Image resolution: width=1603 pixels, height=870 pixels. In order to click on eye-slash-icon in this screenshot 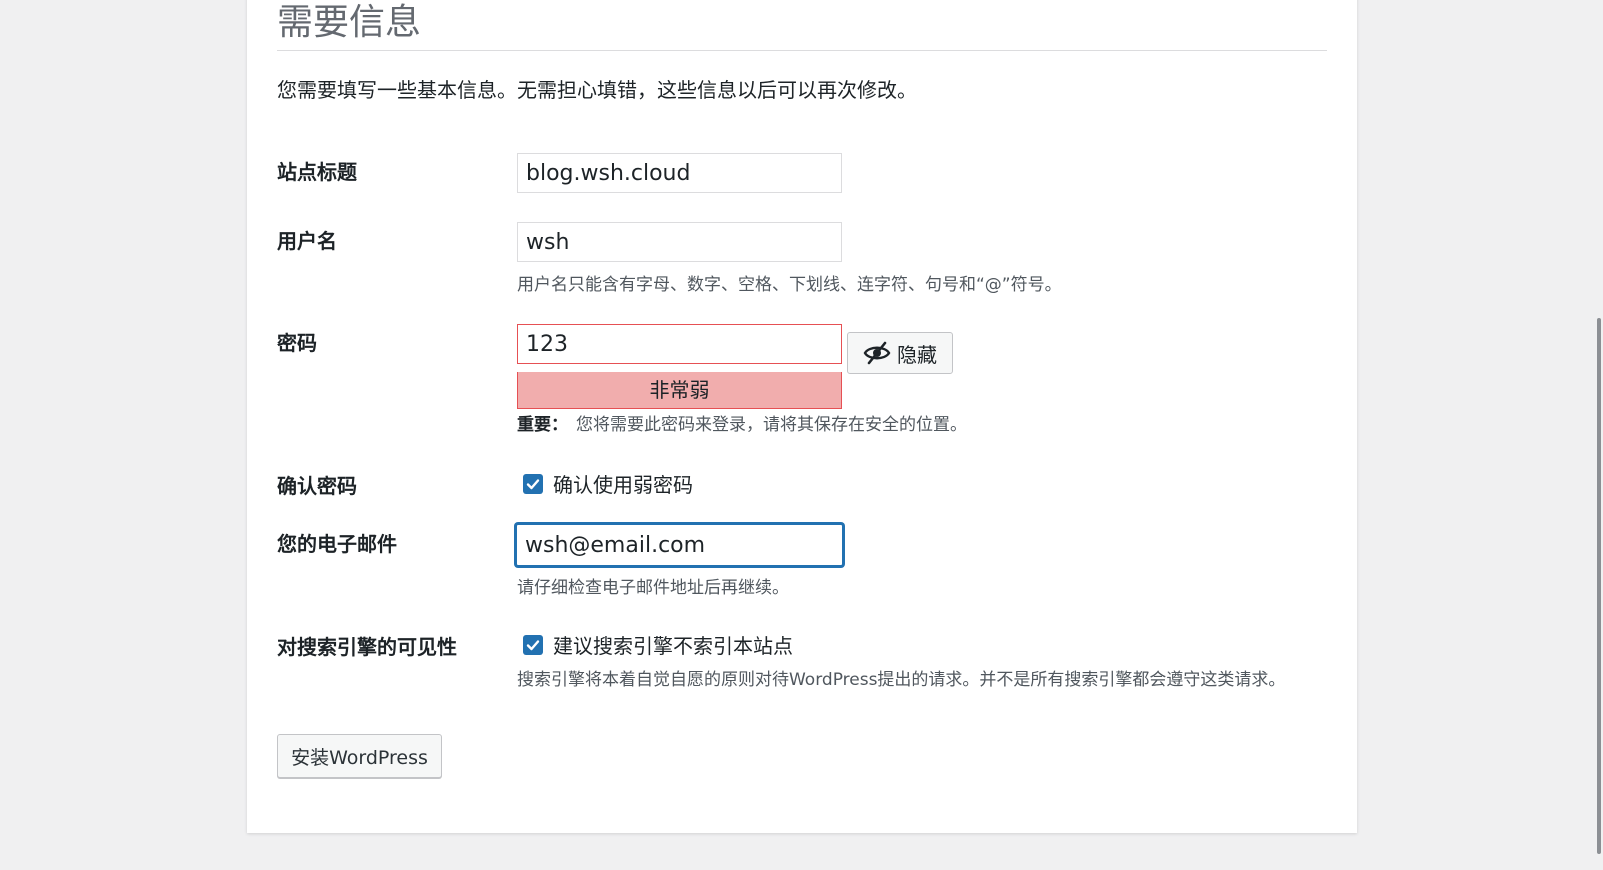, I will do `click(877, 353)`.